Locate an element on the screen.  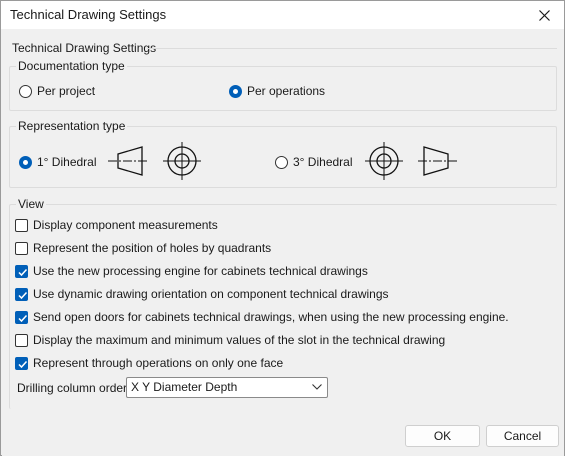
radio-per-project: Per project is located at coordinates (57, 91).